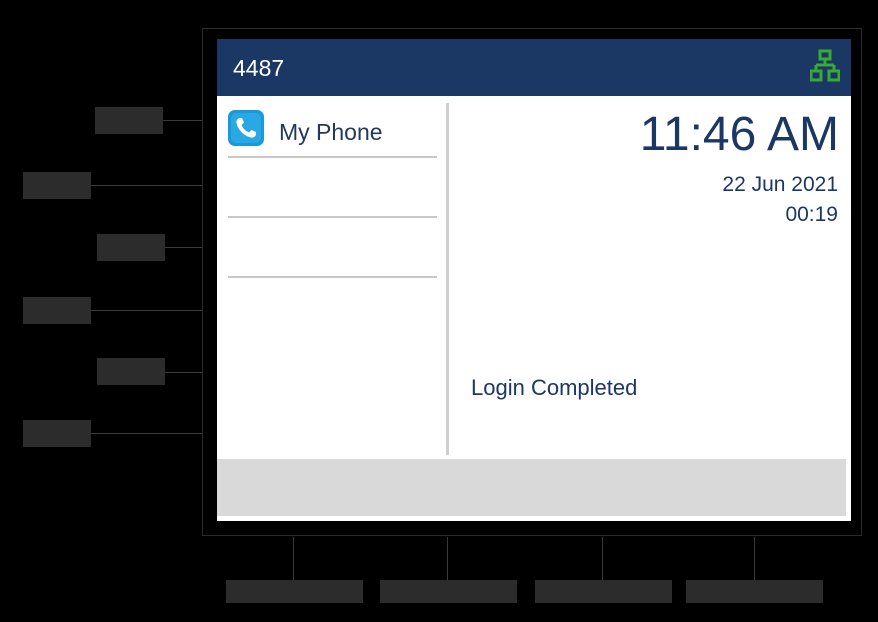  I want to click on line-key-label: My Phone, so click(331, 132).